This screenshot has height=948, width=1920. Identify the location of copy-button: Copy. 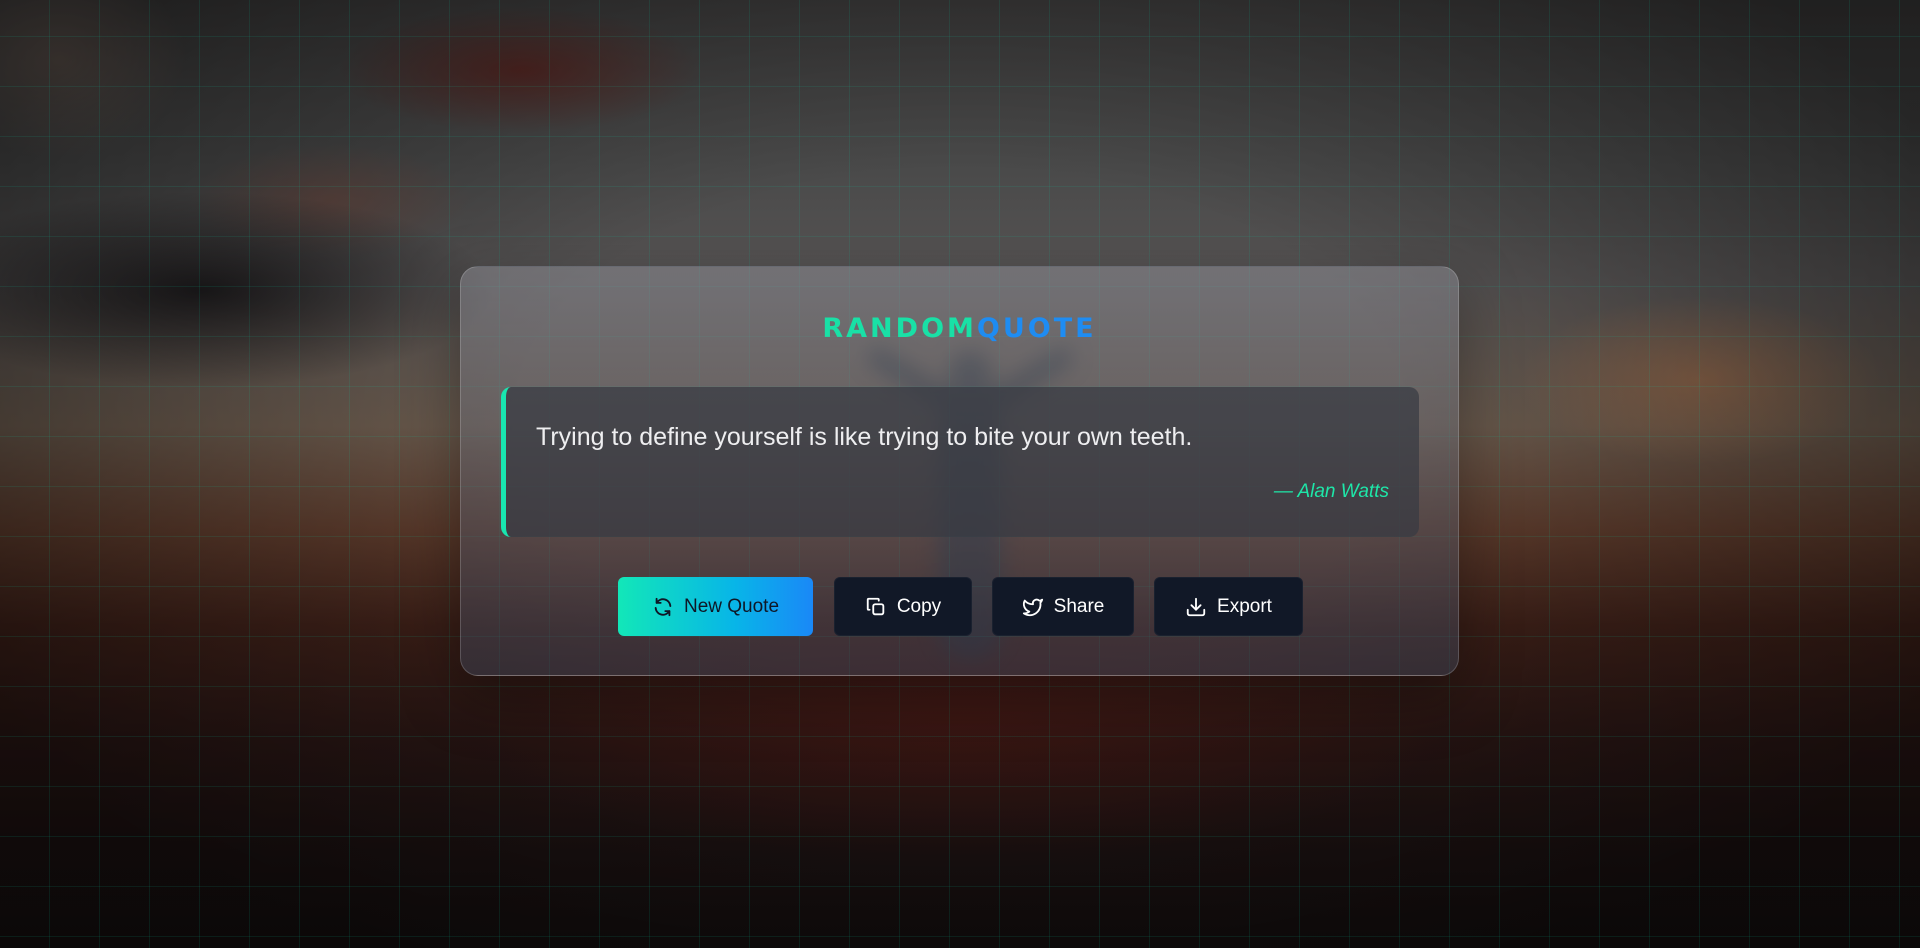
(903, 606).